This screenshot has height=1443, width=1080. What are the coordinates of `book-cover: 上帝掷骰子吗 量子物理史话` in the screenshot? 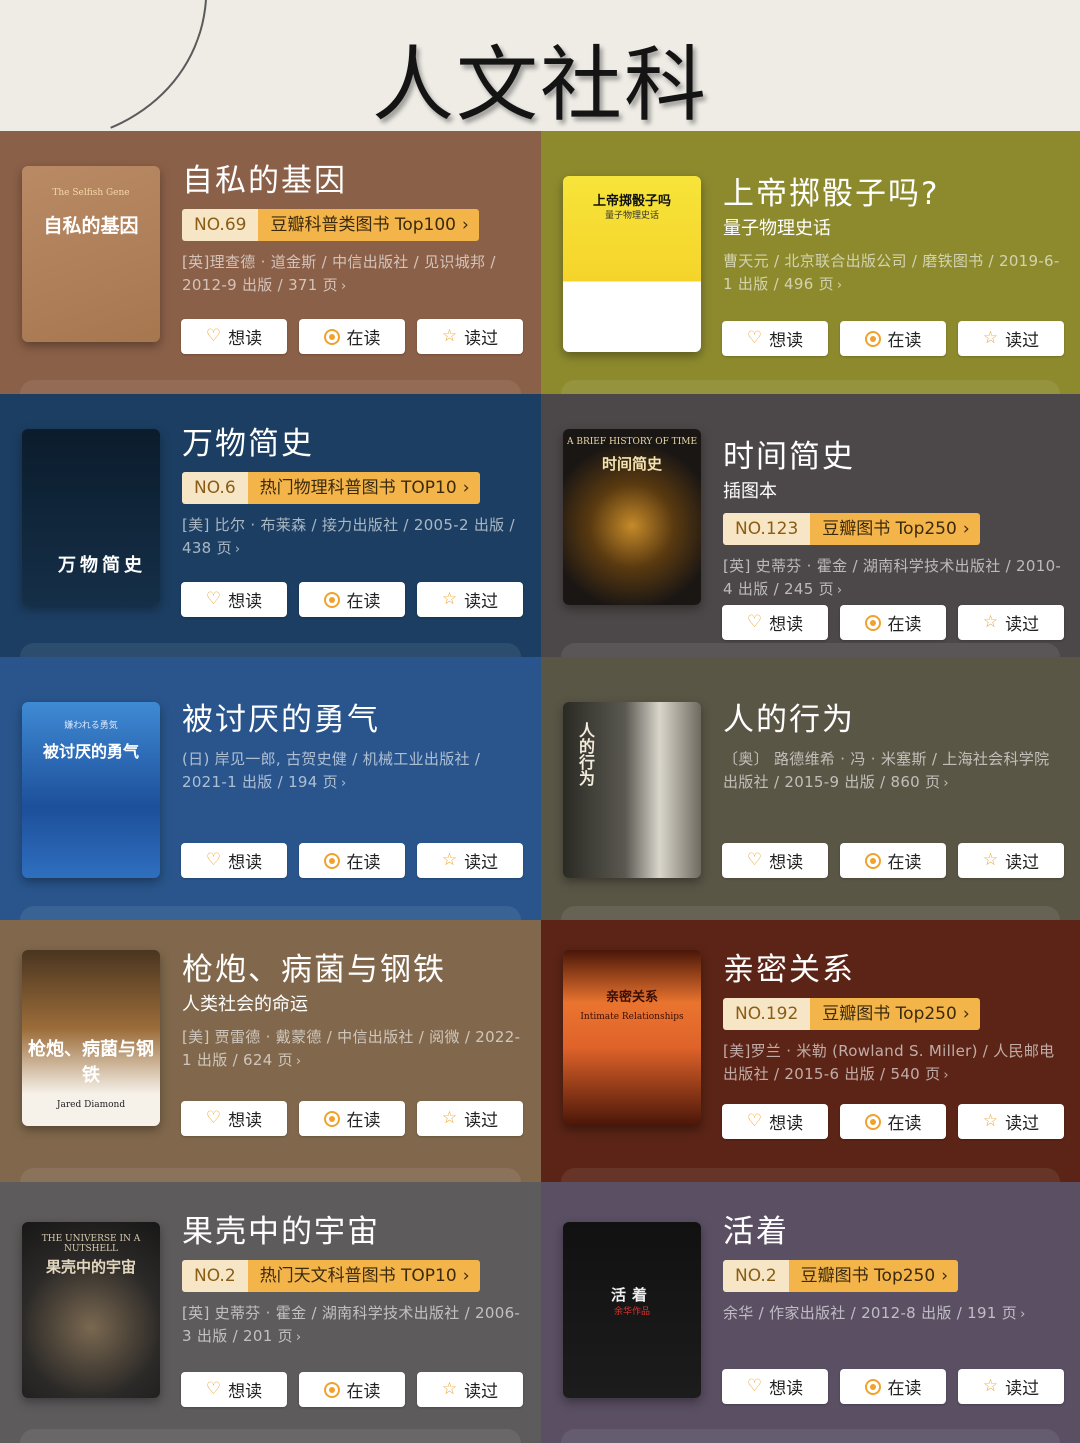 It's located at (632, 264).